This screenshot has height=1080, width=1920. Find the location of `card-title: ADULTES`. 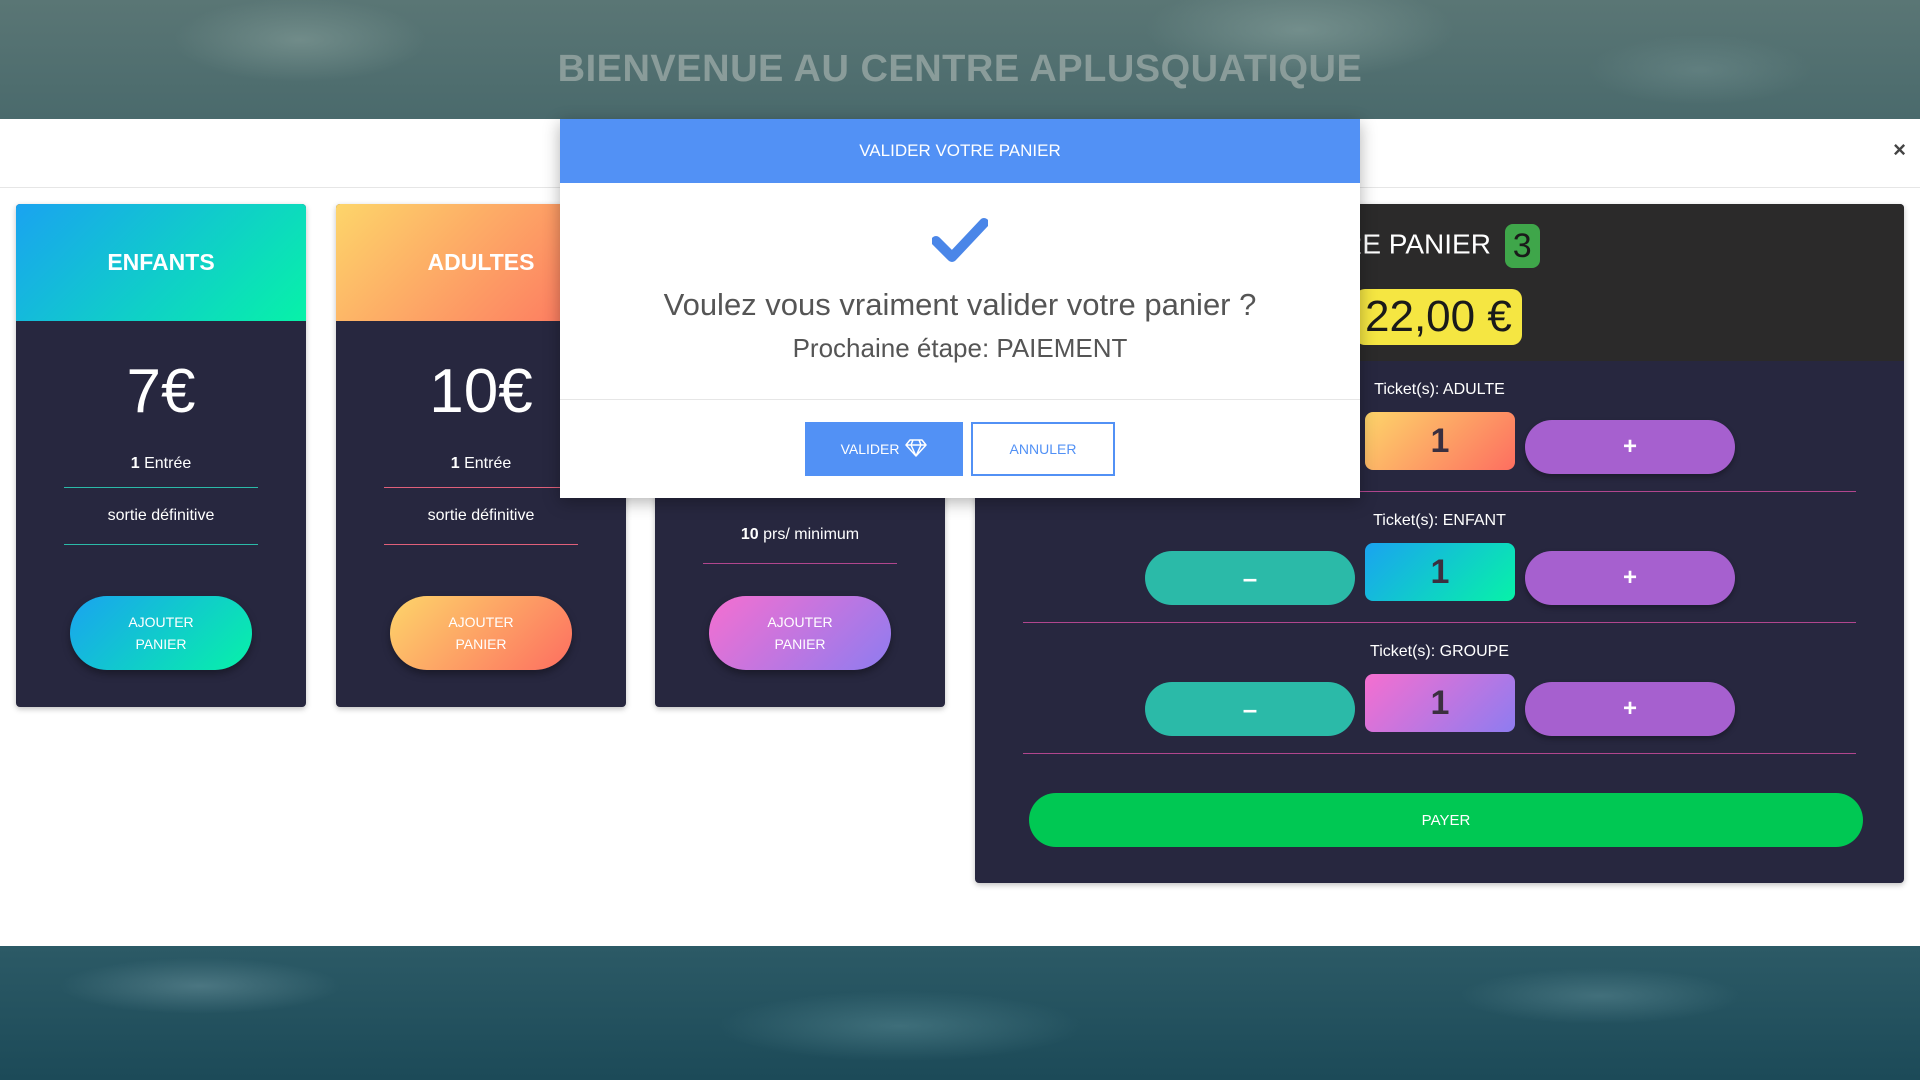

card-title: ADULTES is located at coordinates (481, 262).